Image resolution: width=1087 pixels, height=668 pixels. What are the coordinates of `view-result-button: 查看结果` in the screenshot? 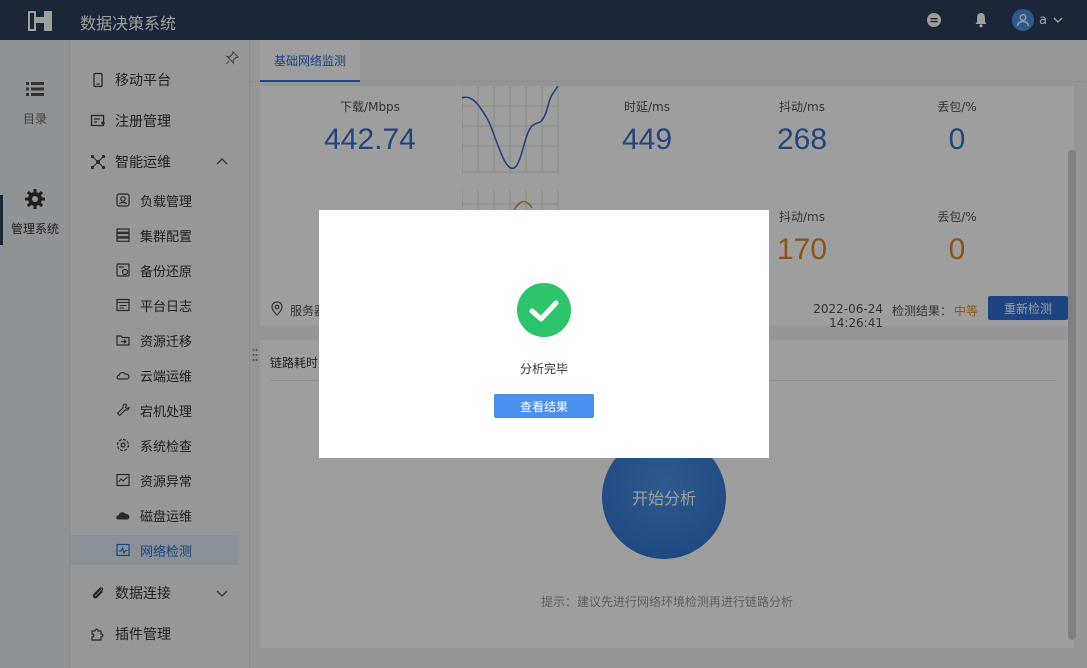 It's located at (544, 406).